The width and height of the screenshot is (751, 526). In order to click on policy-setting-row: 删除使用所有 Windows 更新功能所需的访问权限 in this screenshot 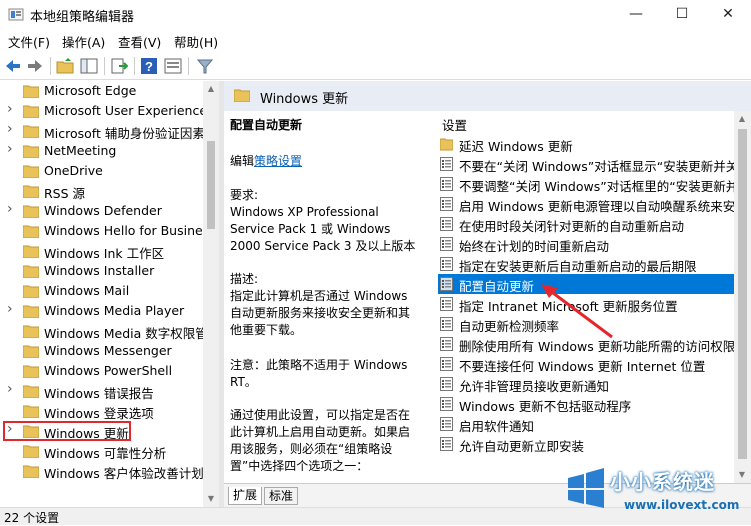, I will do `click(586, 344)`.